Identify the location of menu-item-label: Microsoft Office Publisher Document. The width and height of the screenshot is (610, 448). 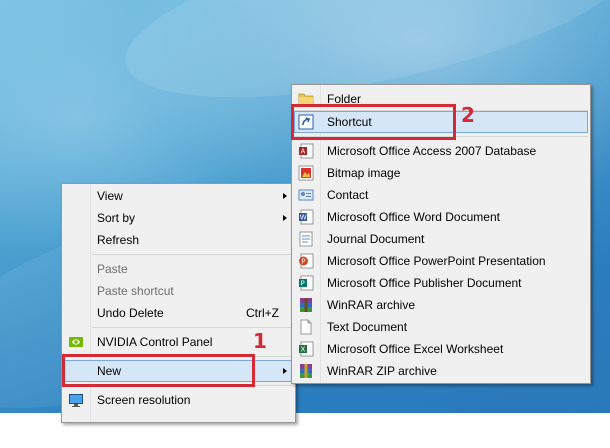
(424, 283).